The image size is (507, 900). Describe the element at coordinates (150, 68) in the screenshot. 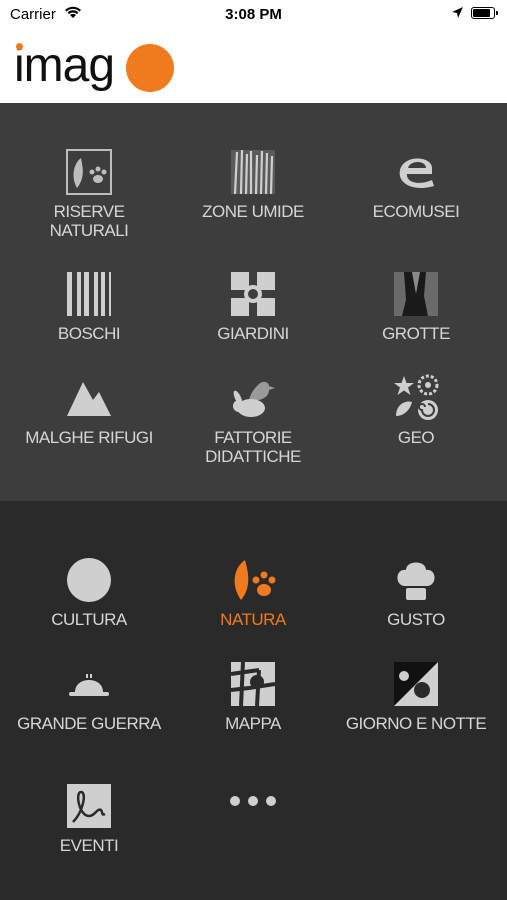

I see `logo-orange-circle` at that location.